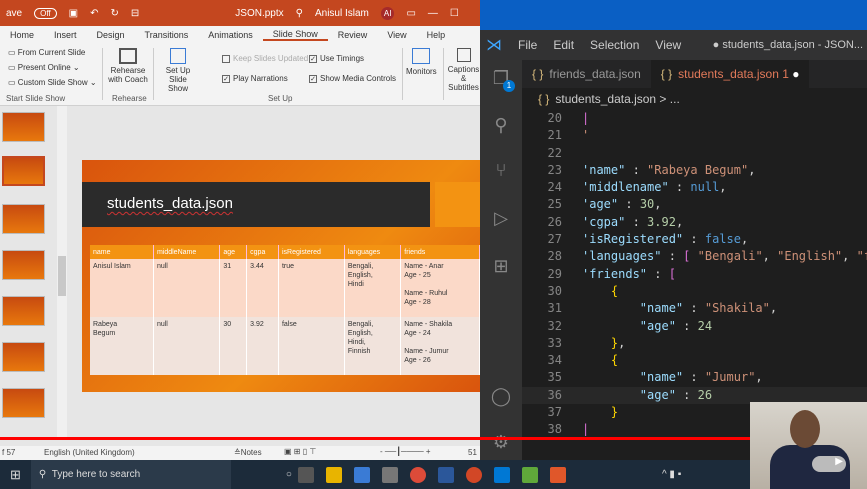 The width and height of the screenshot is (867, 489). Describe the element at coordinates (421, 62) in the screenshot. I see `monitors-button: Monitors` at that location.